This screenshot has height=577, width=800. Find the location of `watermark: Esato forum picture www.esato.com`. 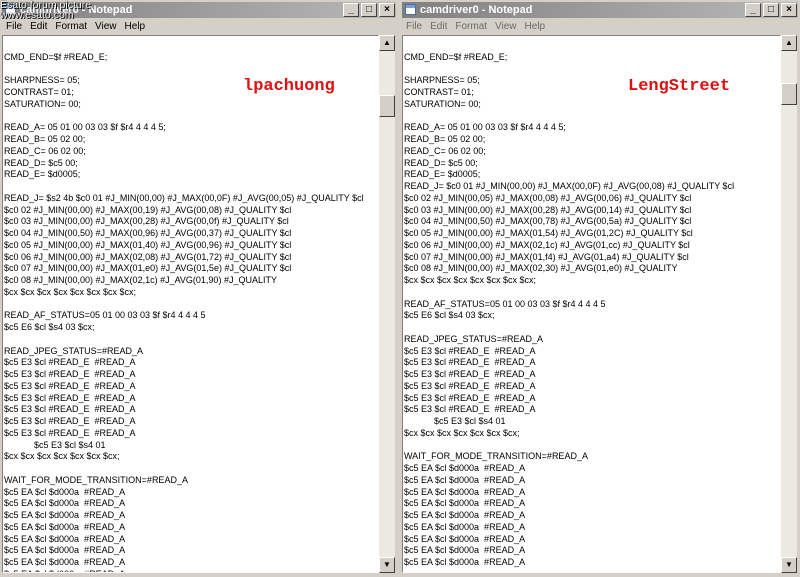

watermark: Esato forum picture www.esato.com is located at coordinates (45, 10).